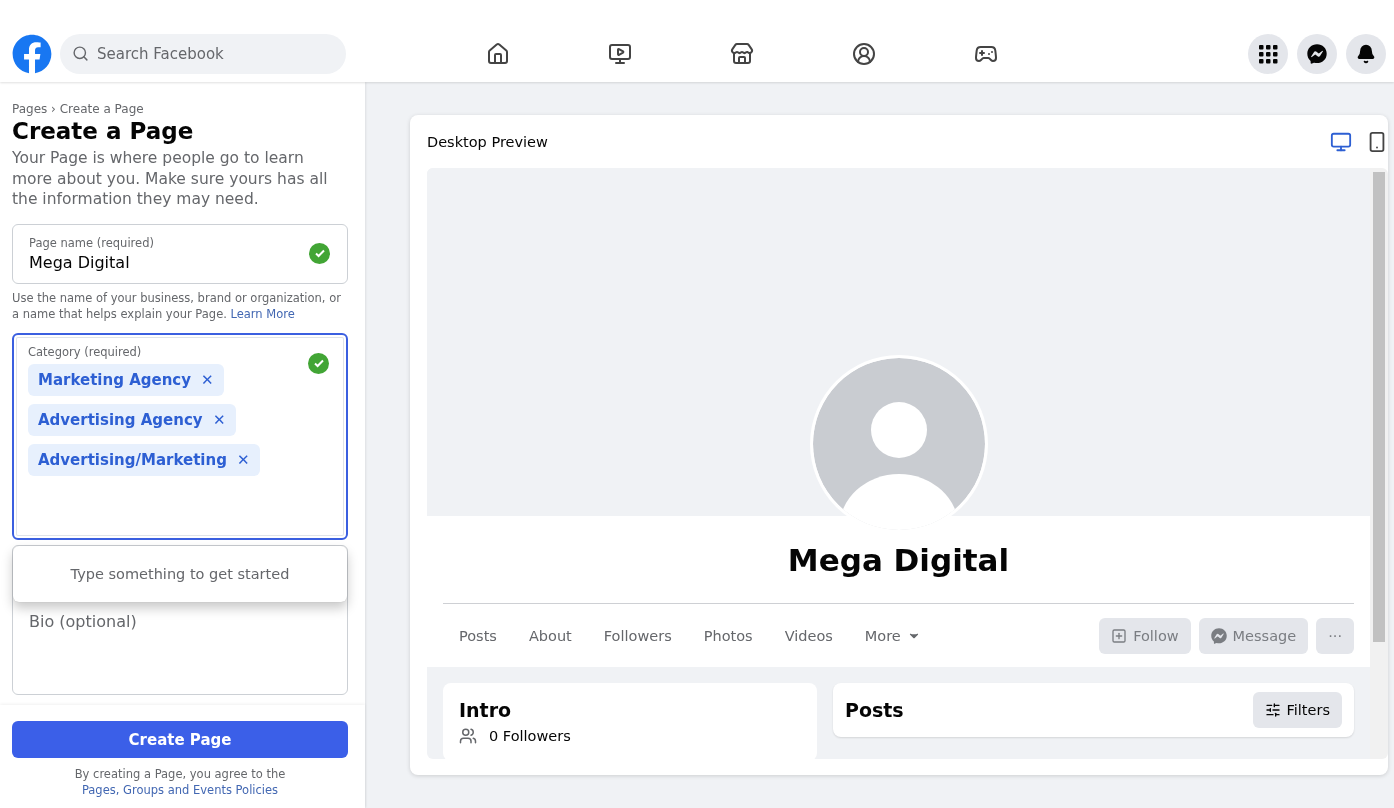  What do you see at coordinates (85, 351) in the screenshot?
I see `field-label: Category (required)` at bounding box center [85, 351].